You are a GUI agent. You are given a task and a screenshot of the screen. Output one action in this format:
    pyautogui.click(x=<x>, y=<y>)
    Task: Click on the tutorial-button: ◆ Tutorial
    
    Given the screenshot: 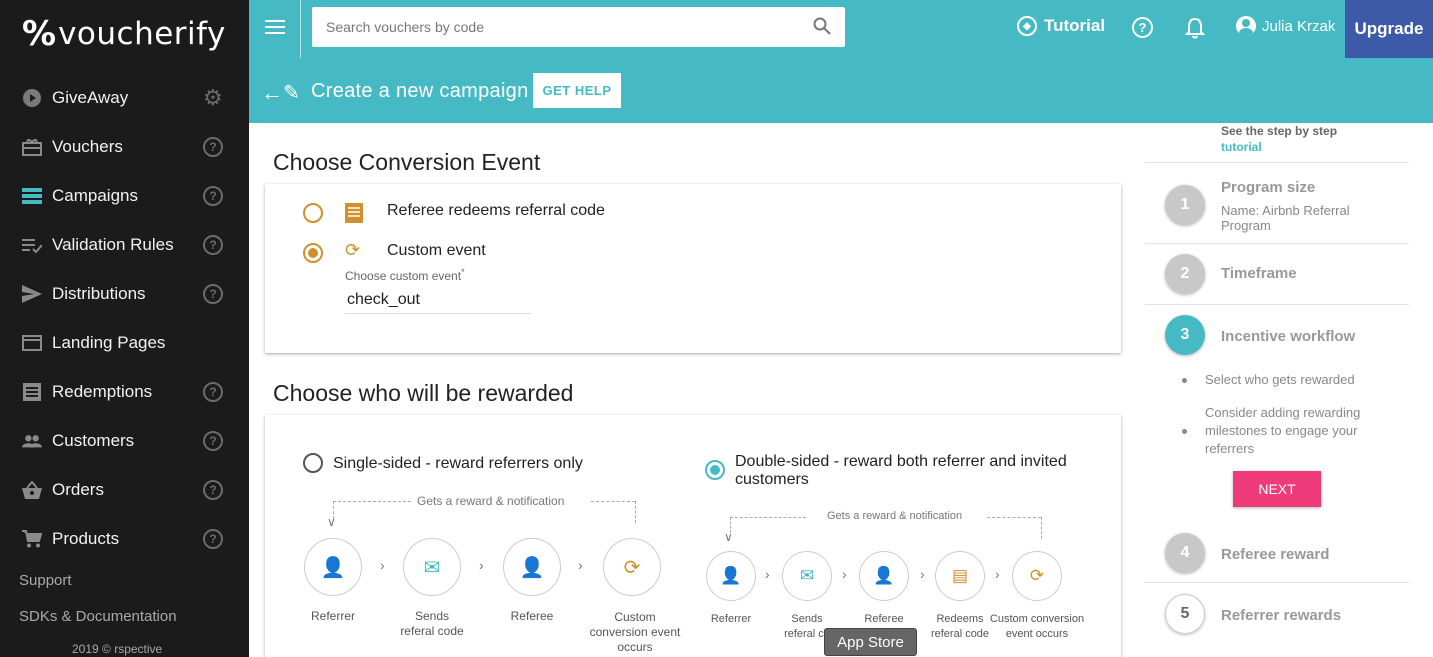 What is the action you would take?
    pyautogui.click(x=1061, y=26)
    